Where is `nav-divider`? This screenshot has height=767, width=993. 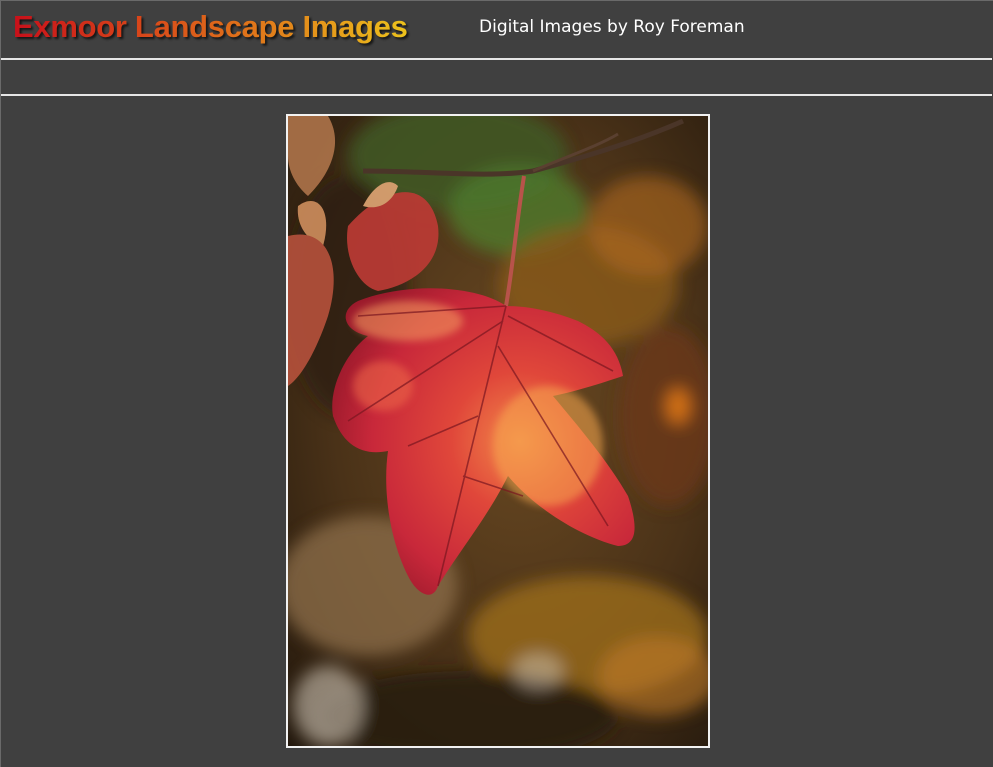 nav-divider is located at coordinates (496, 95).